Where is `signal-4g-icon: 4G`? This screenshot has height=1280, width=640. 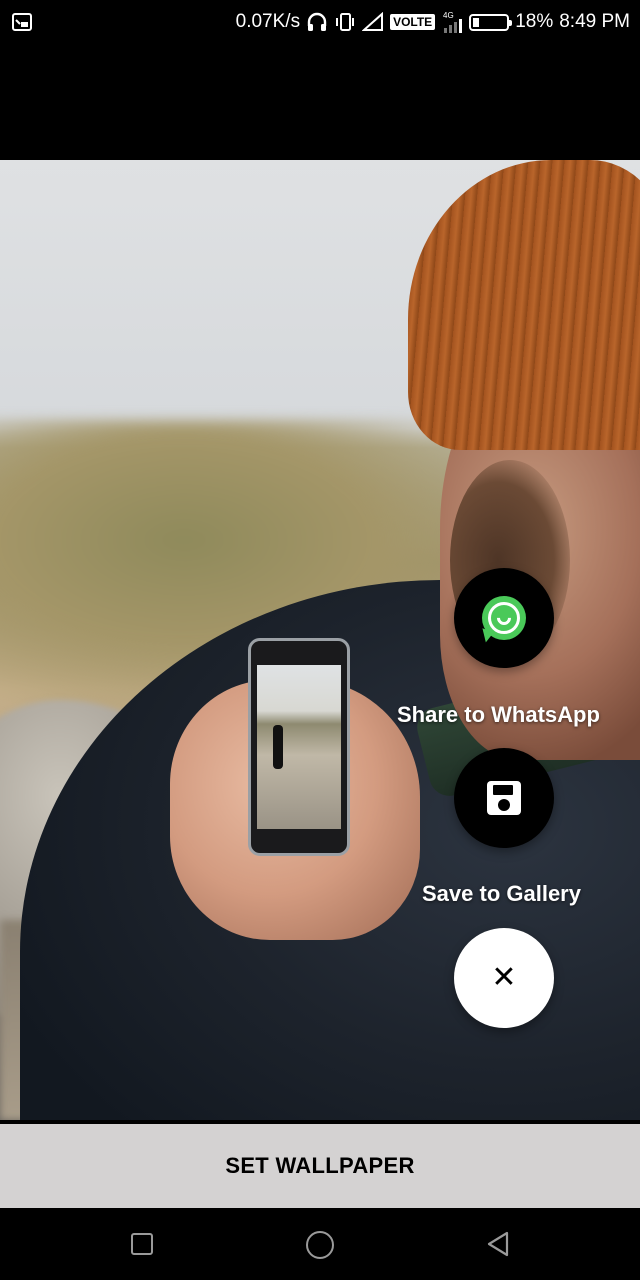
signal-4g-icon: 4G is located at coordinates (453, 22).